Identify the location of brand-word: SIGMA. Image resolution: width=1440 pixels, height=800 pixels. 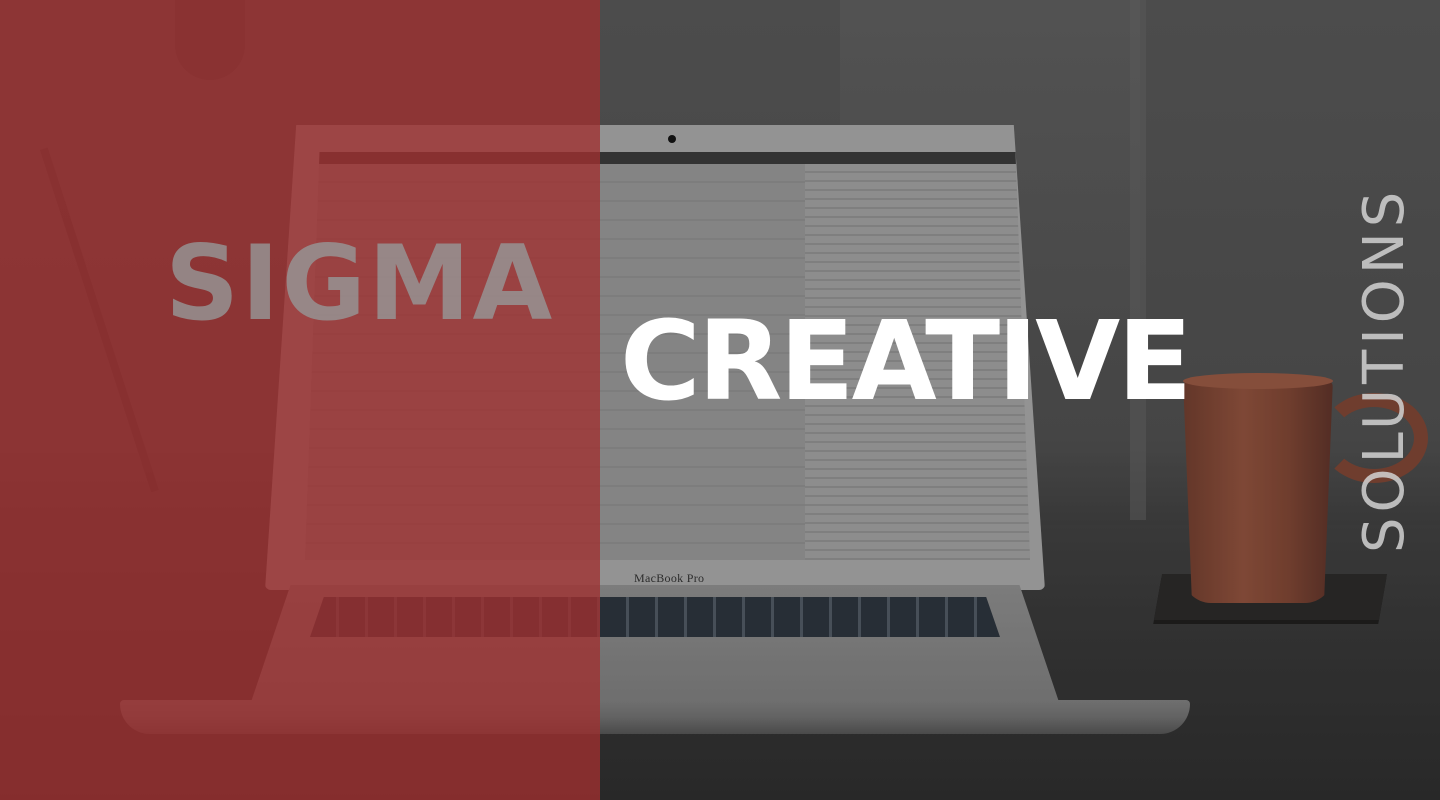
(360, 284).